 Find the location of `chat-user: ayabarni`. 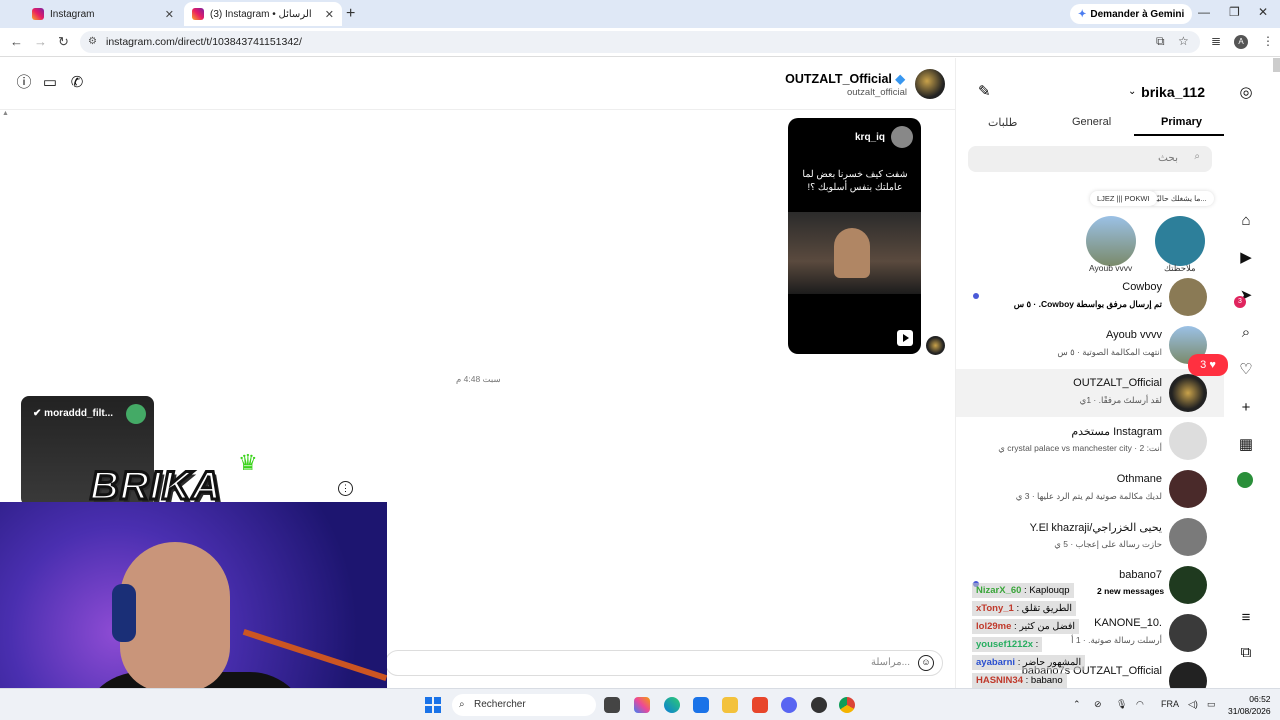

chat-user: ayabarni is located at coordinates (996, 662).